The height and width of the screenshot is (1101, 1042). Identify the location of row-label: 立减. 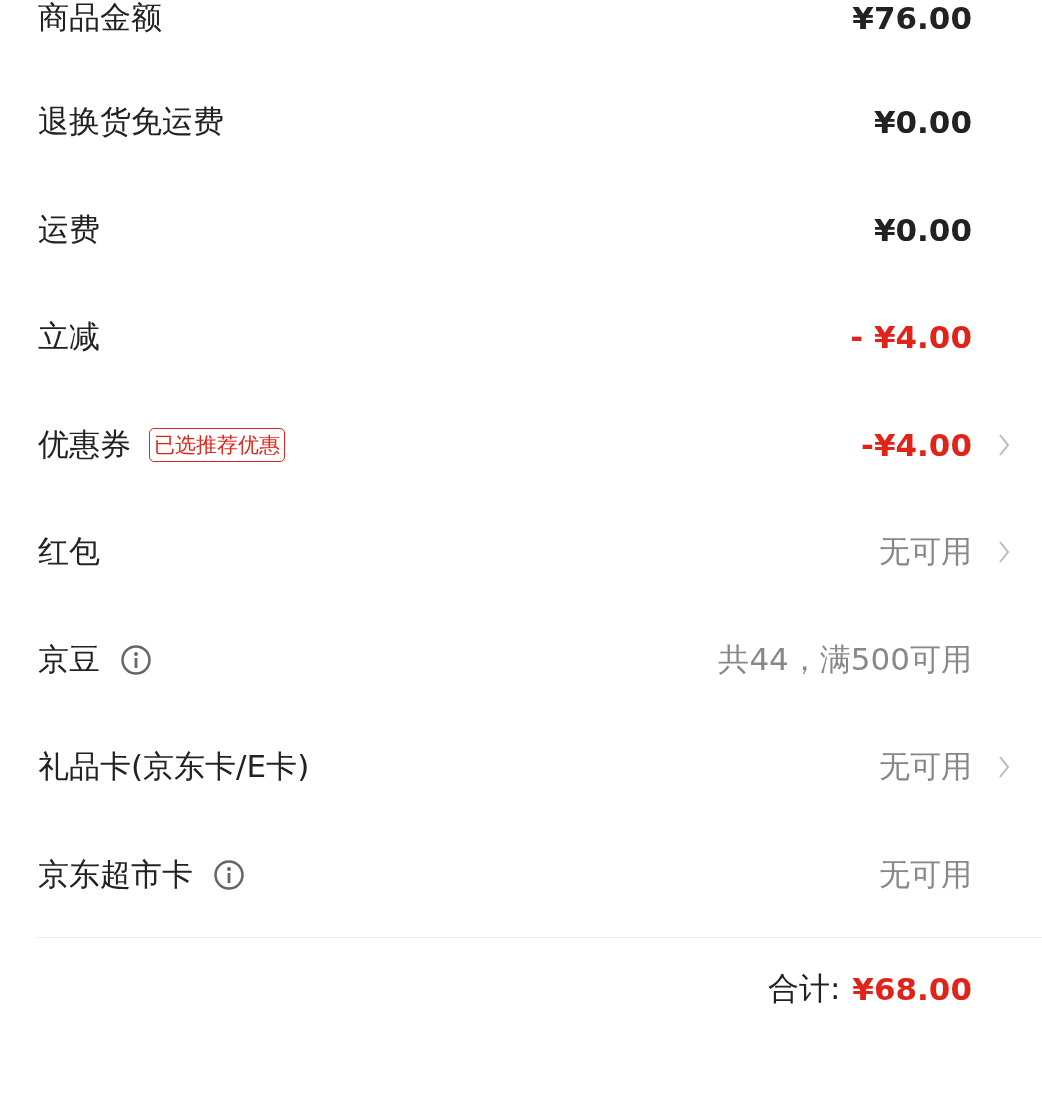
(69, 337).